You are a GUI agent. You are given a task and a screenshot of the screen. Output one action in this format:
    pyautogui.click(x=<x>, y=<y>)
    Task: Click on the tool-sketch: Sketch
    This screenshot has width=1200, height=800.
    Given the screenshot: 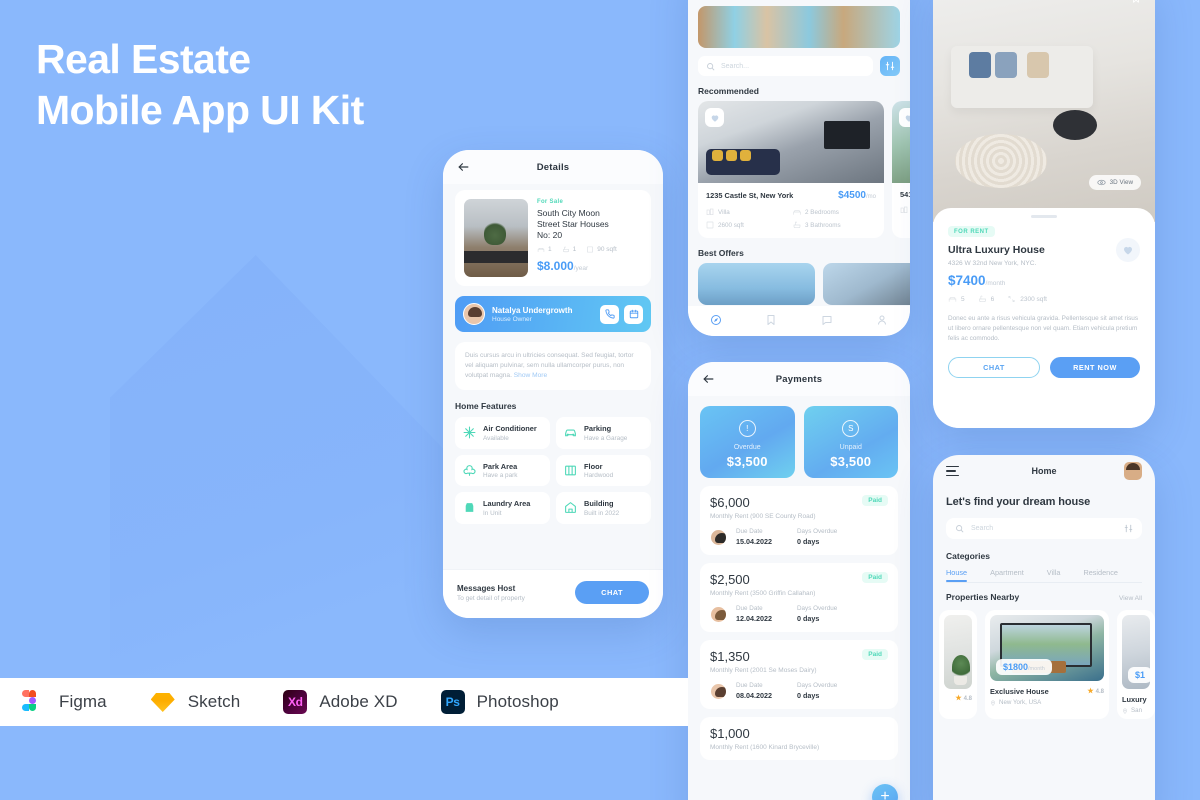 What is the action you would take?
    pyautogui.click(x=195, y=702)
    